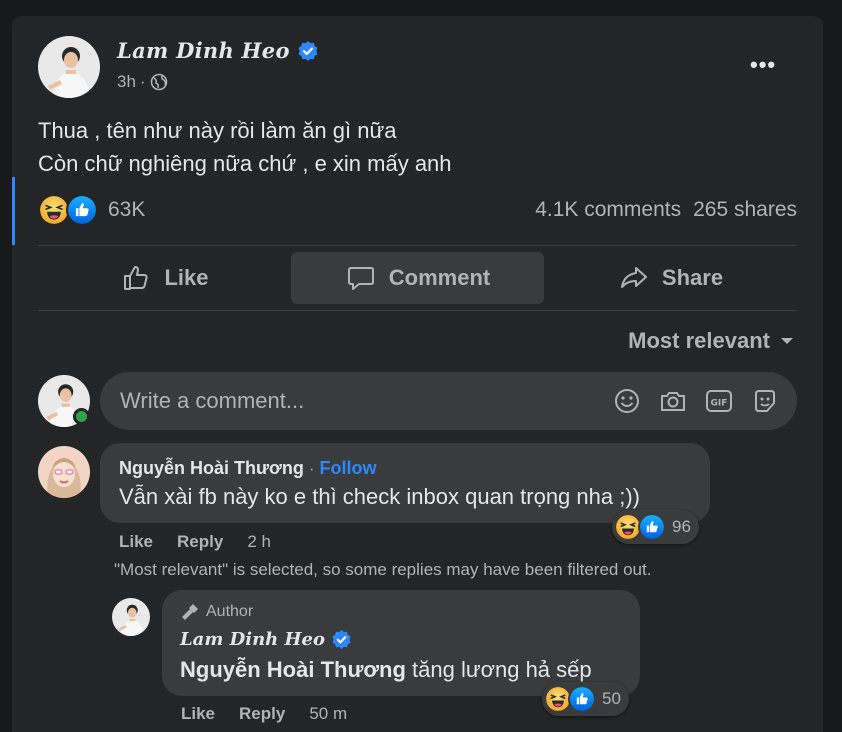  What do you see at coordinates (190, 612) in the screenshot?
I see `microphone-icon` at bounding box center [190, 612].